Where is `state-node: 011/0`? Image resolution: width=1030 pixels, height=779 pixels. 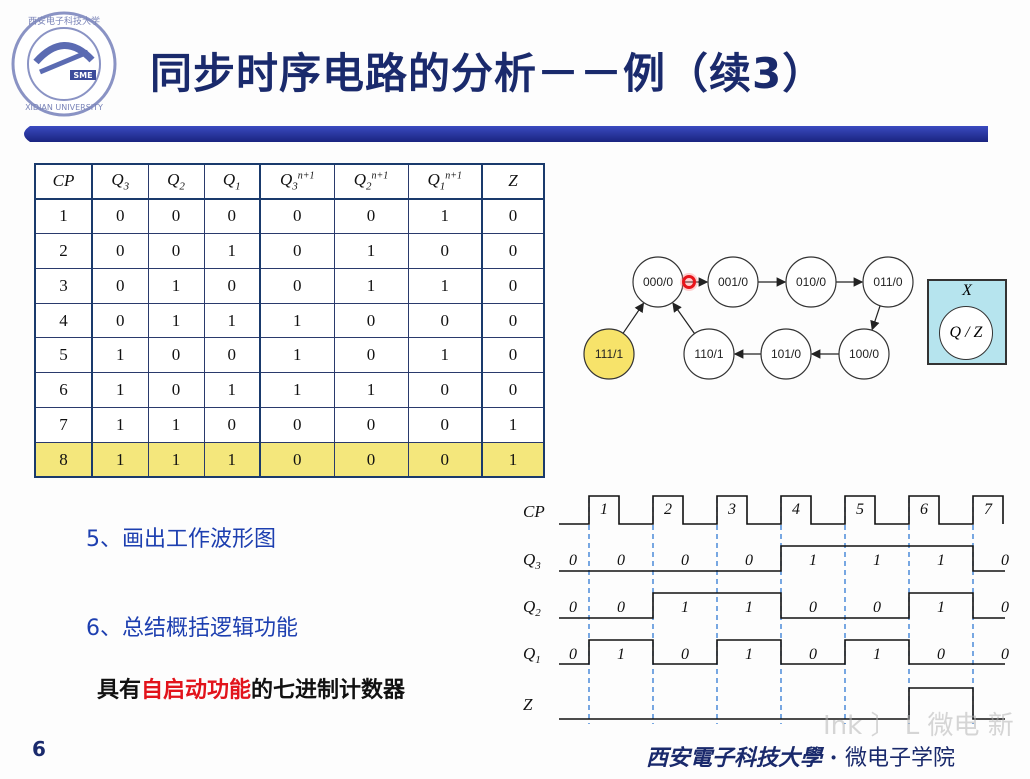 state-node: 011/0 is located at coordinates (888, 282).